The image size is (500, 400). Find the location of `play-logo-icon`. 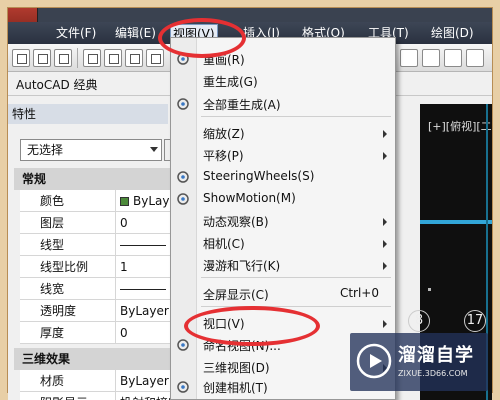

play-logo-icon is located at coordinates (374, 361).